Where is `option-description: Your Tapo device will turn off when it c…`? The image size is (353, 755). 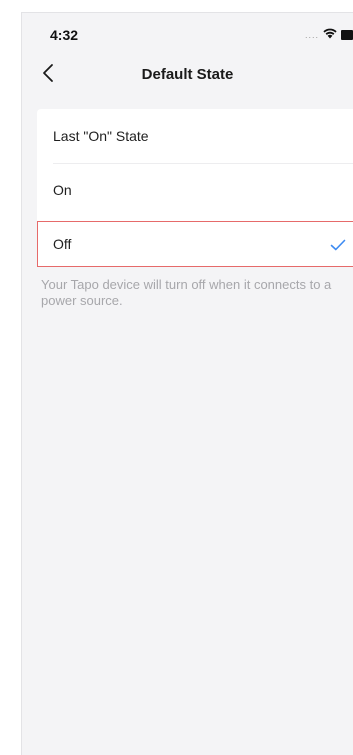
option-description: Your Tapo device will turn off when it c… is located at coordinates (186, 292).